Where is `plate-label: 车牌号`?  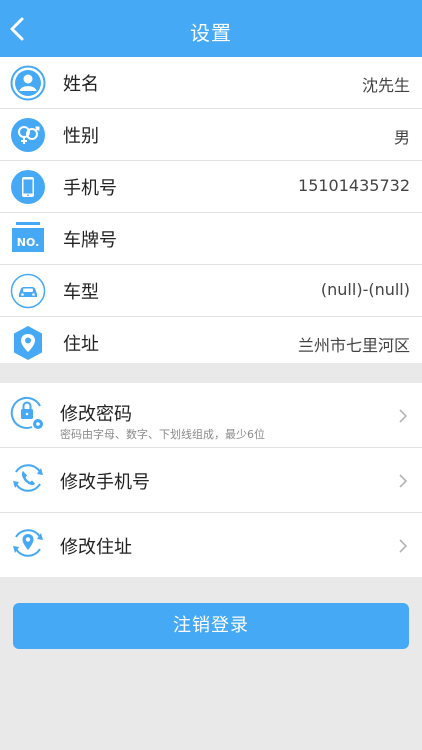 plate-label: 车牌号 is located at coordinates (90, 240).